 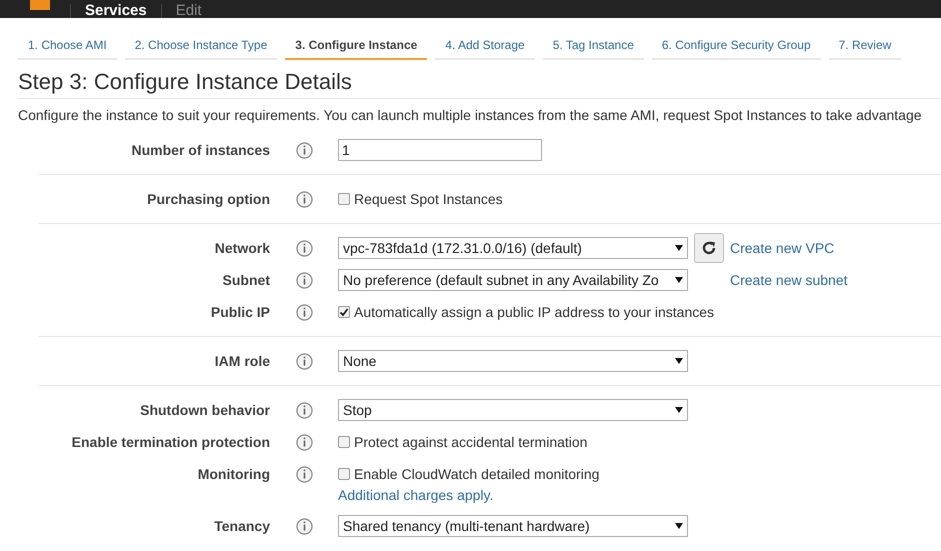 I want to click on field-label: Public IP, so click(x=240, y=312).